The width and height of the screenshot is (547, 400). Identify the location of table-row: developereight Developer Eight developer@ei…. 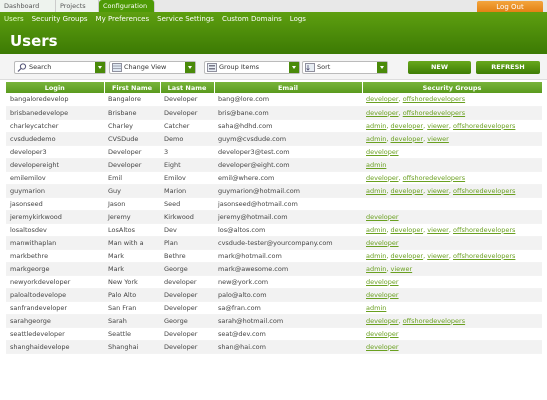
(274, 165).